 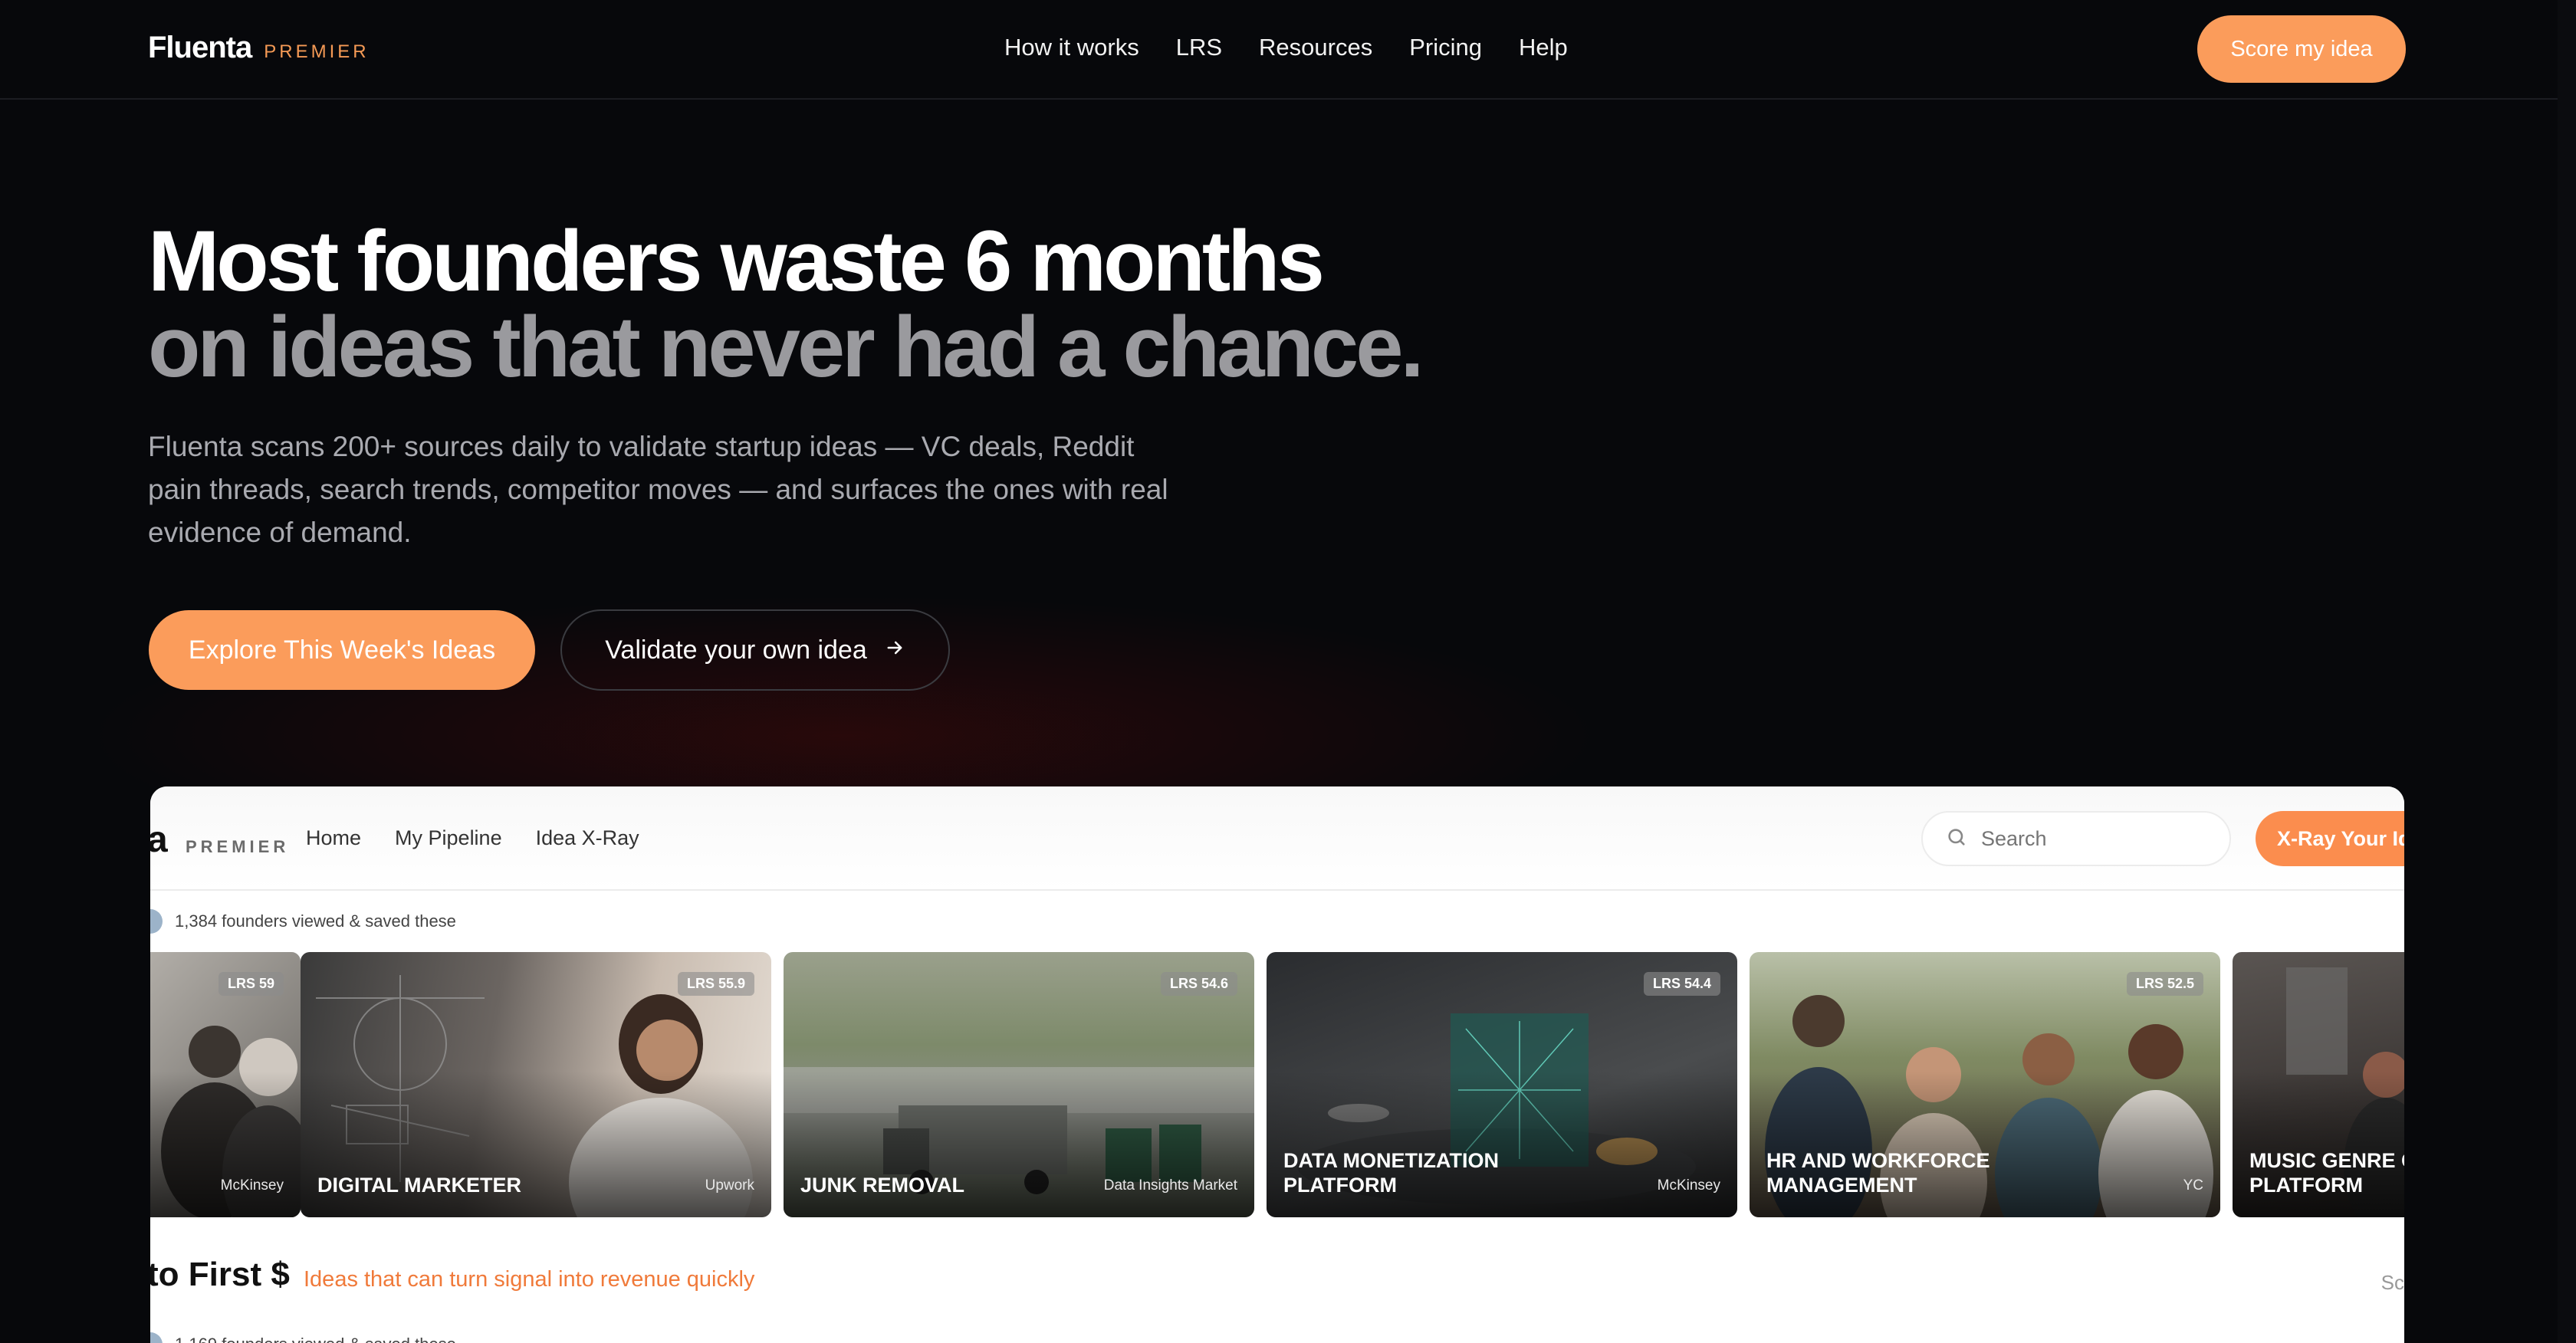 What do you see at coordinates (220, 1275) in the screenshot?
I see `section-title: to First $` at bounding box center [220, 1275].